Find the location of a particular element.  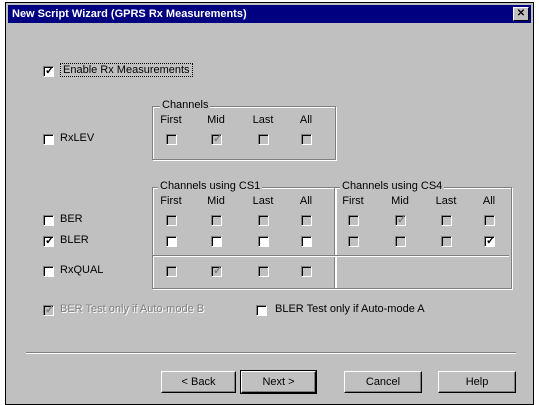

bler-label: BLER is located at coordinates (74, 240).